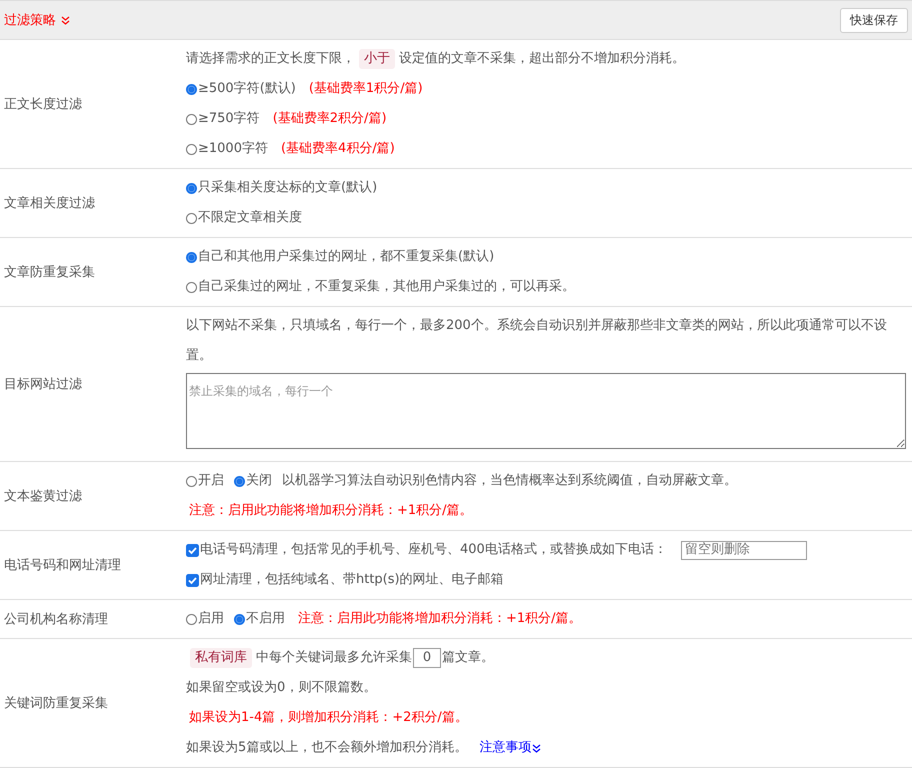 This screenshot has width=912, height=768. What do you see at coordinates (282, 188) in the screenshot?
I see `radio-option: 只采集相关度达标的文章(默认)` at bounding box center [282, 188].